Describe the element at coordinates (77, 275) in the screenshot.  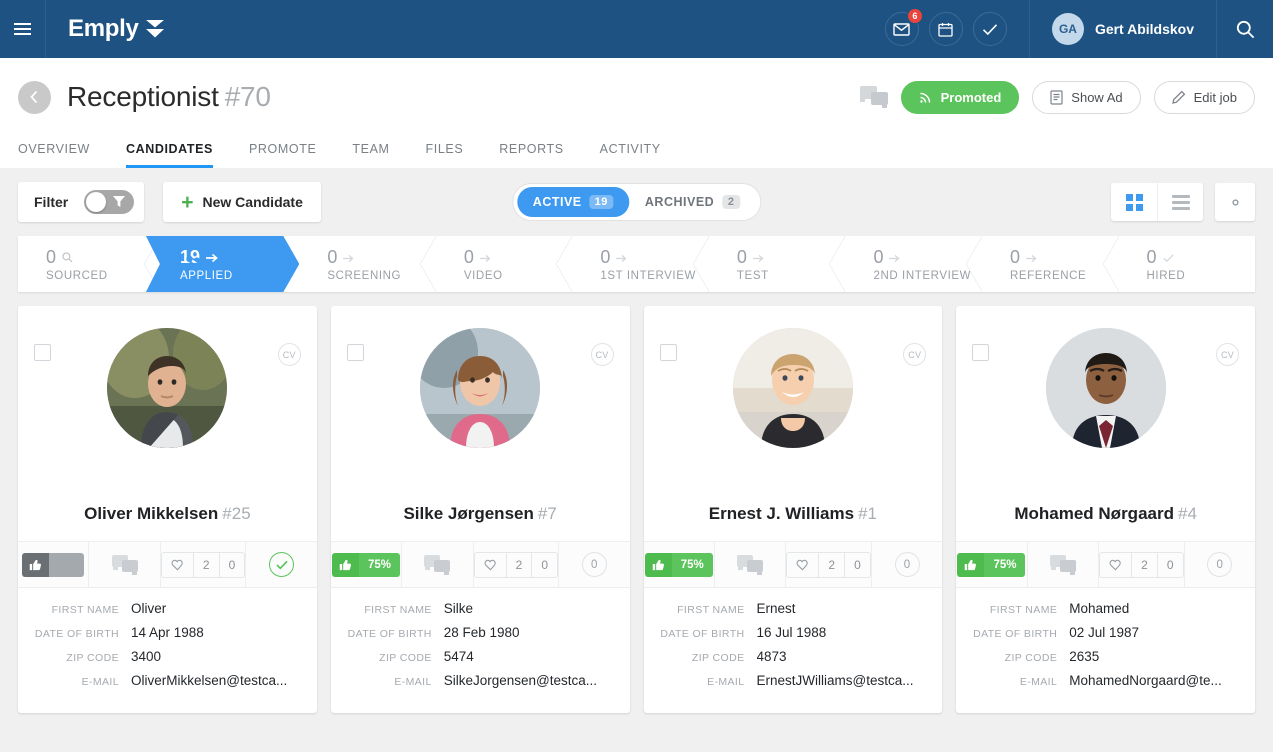
I see `stage-sourced-label: SOURCED` at that location.